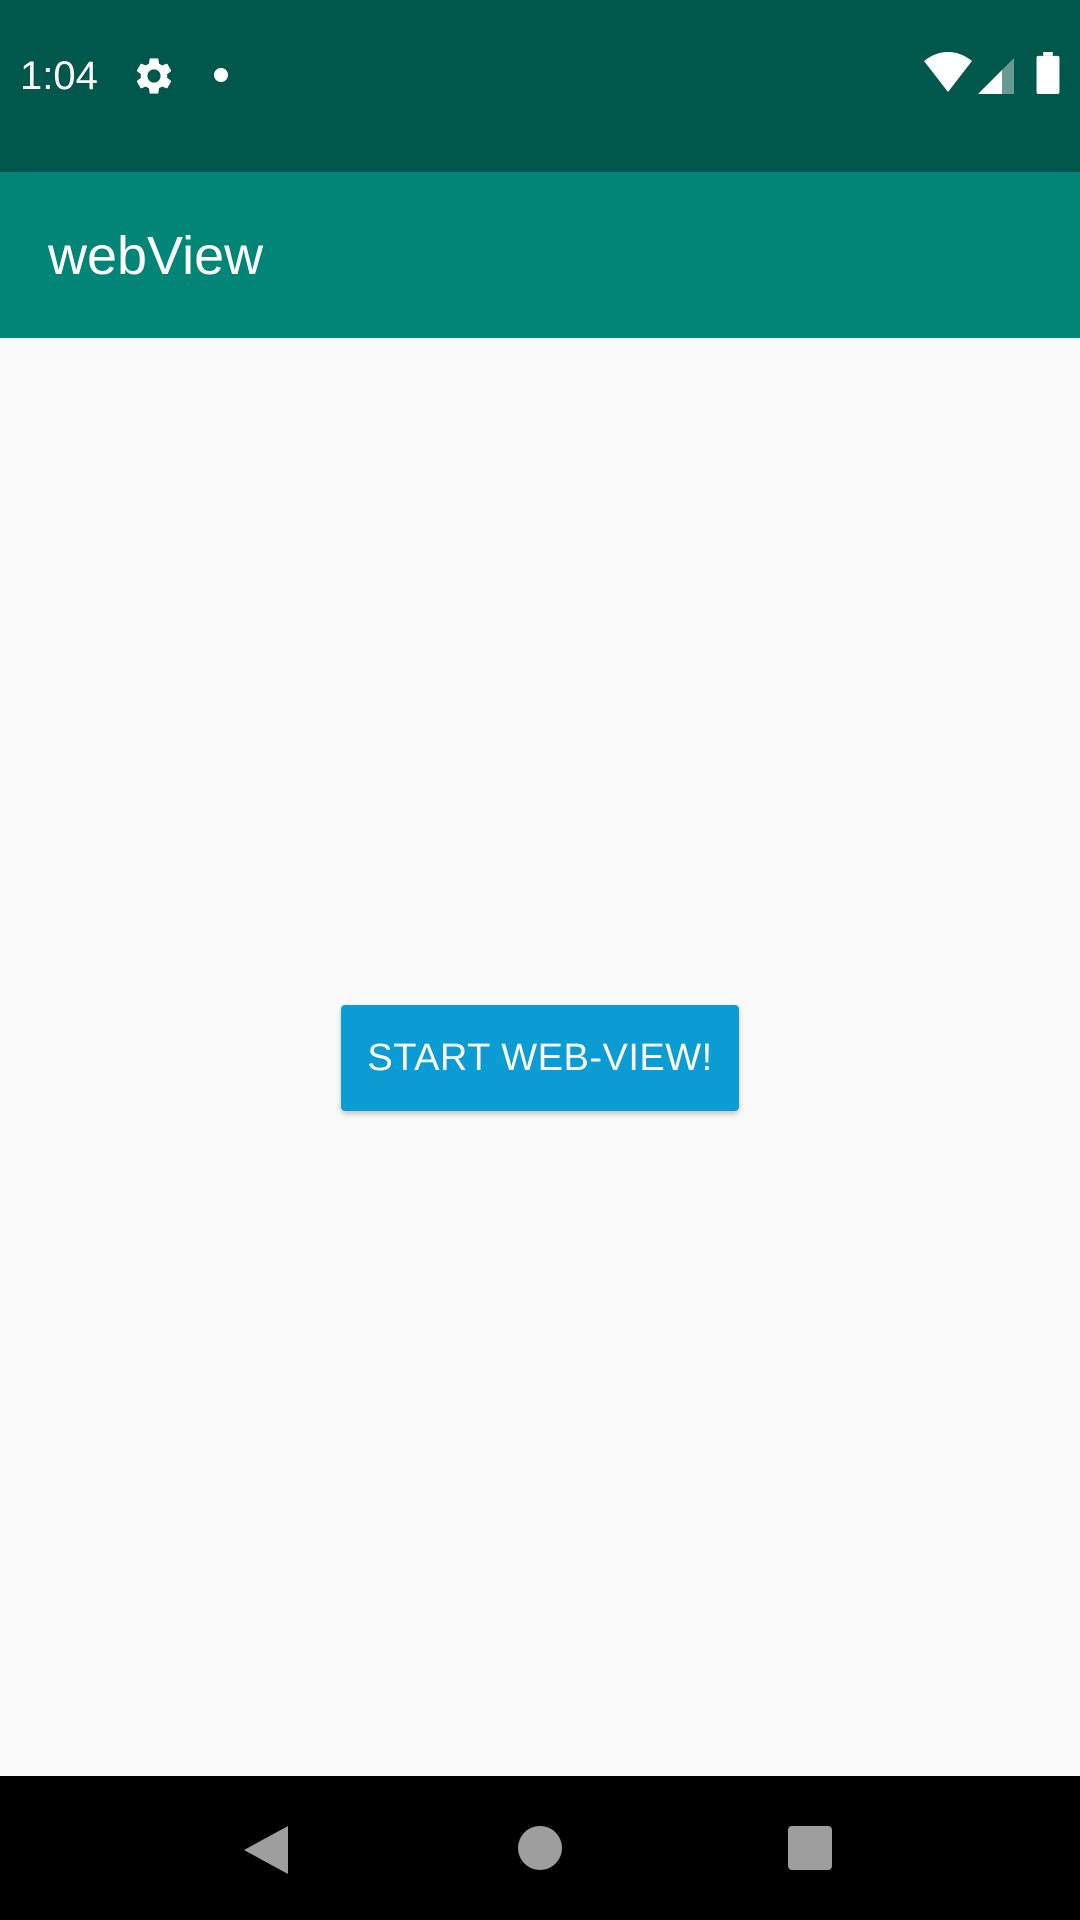 The image size is (1080, 1920). I want to click on back-icon, so click(266, 1850).